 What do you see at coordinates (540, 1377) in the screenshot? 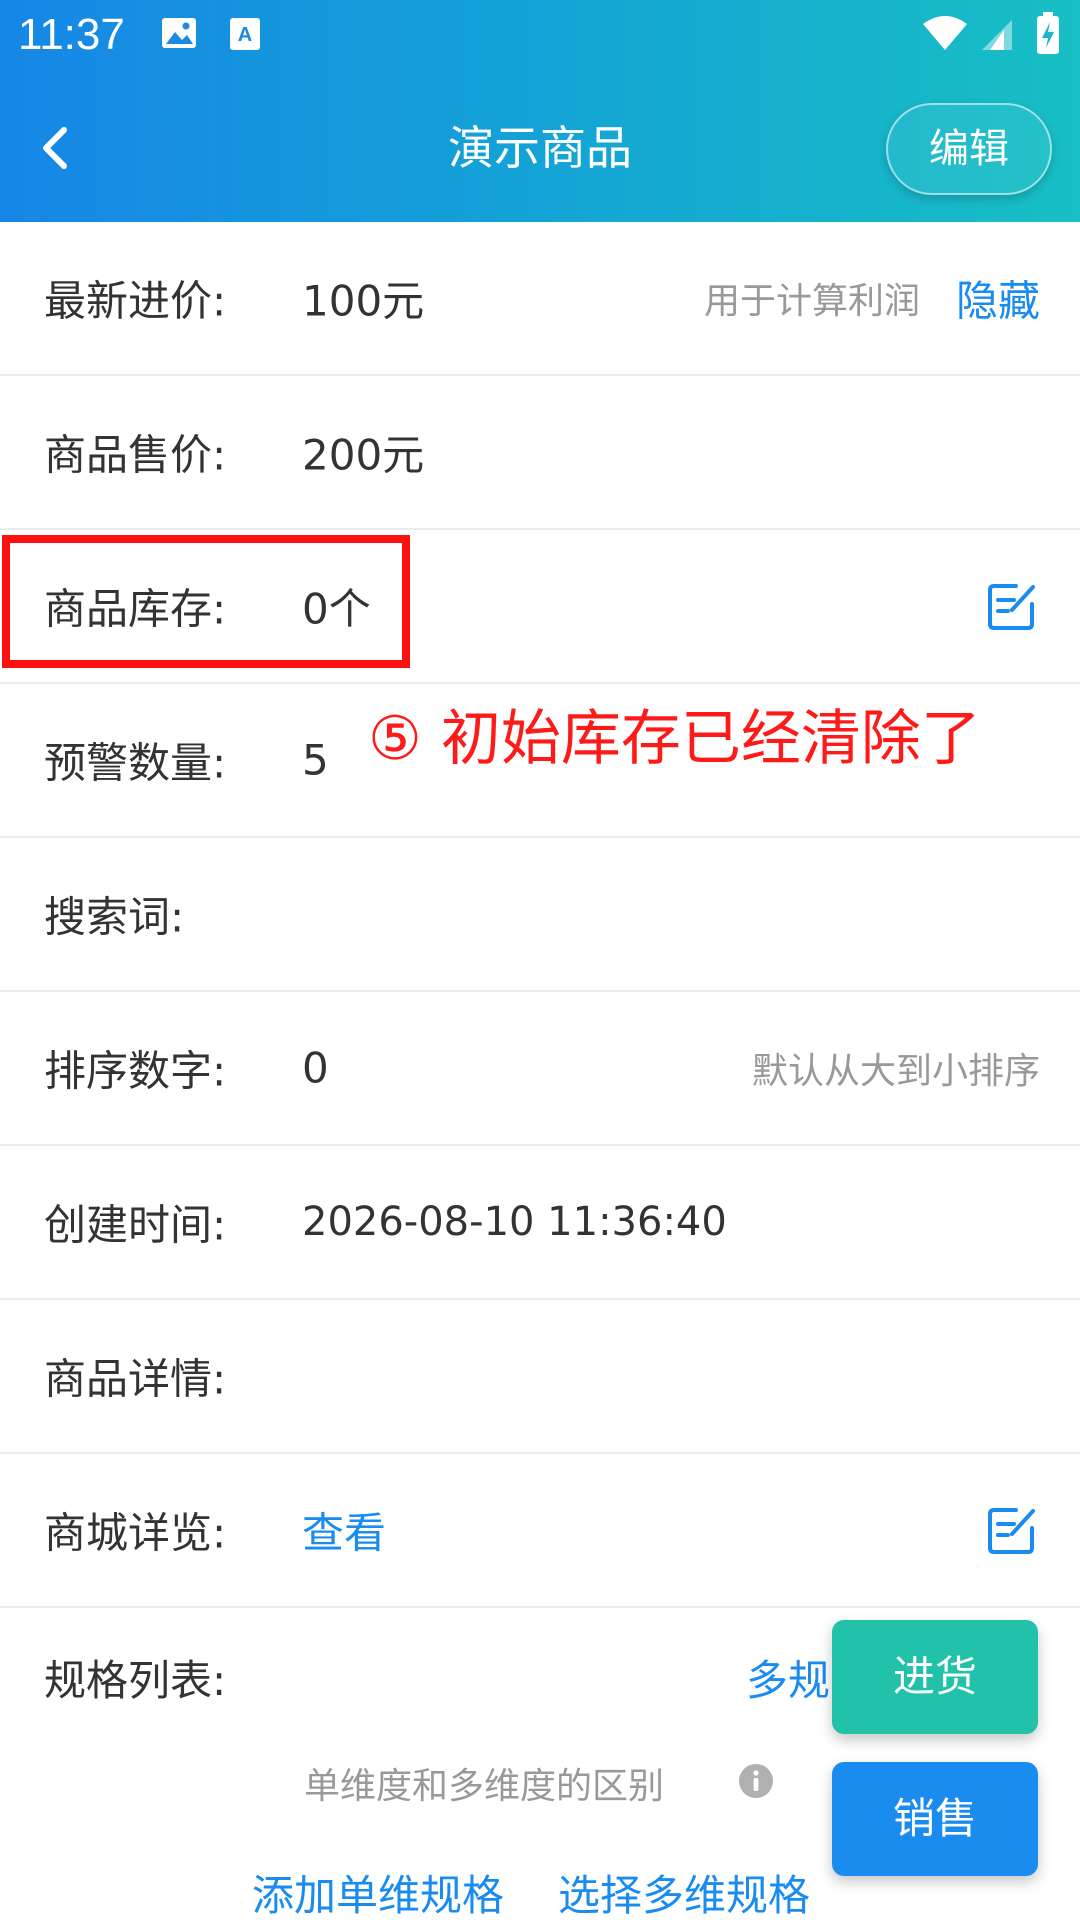
I see `row-details: 商品详情:` at bounding box center [540, 1377].